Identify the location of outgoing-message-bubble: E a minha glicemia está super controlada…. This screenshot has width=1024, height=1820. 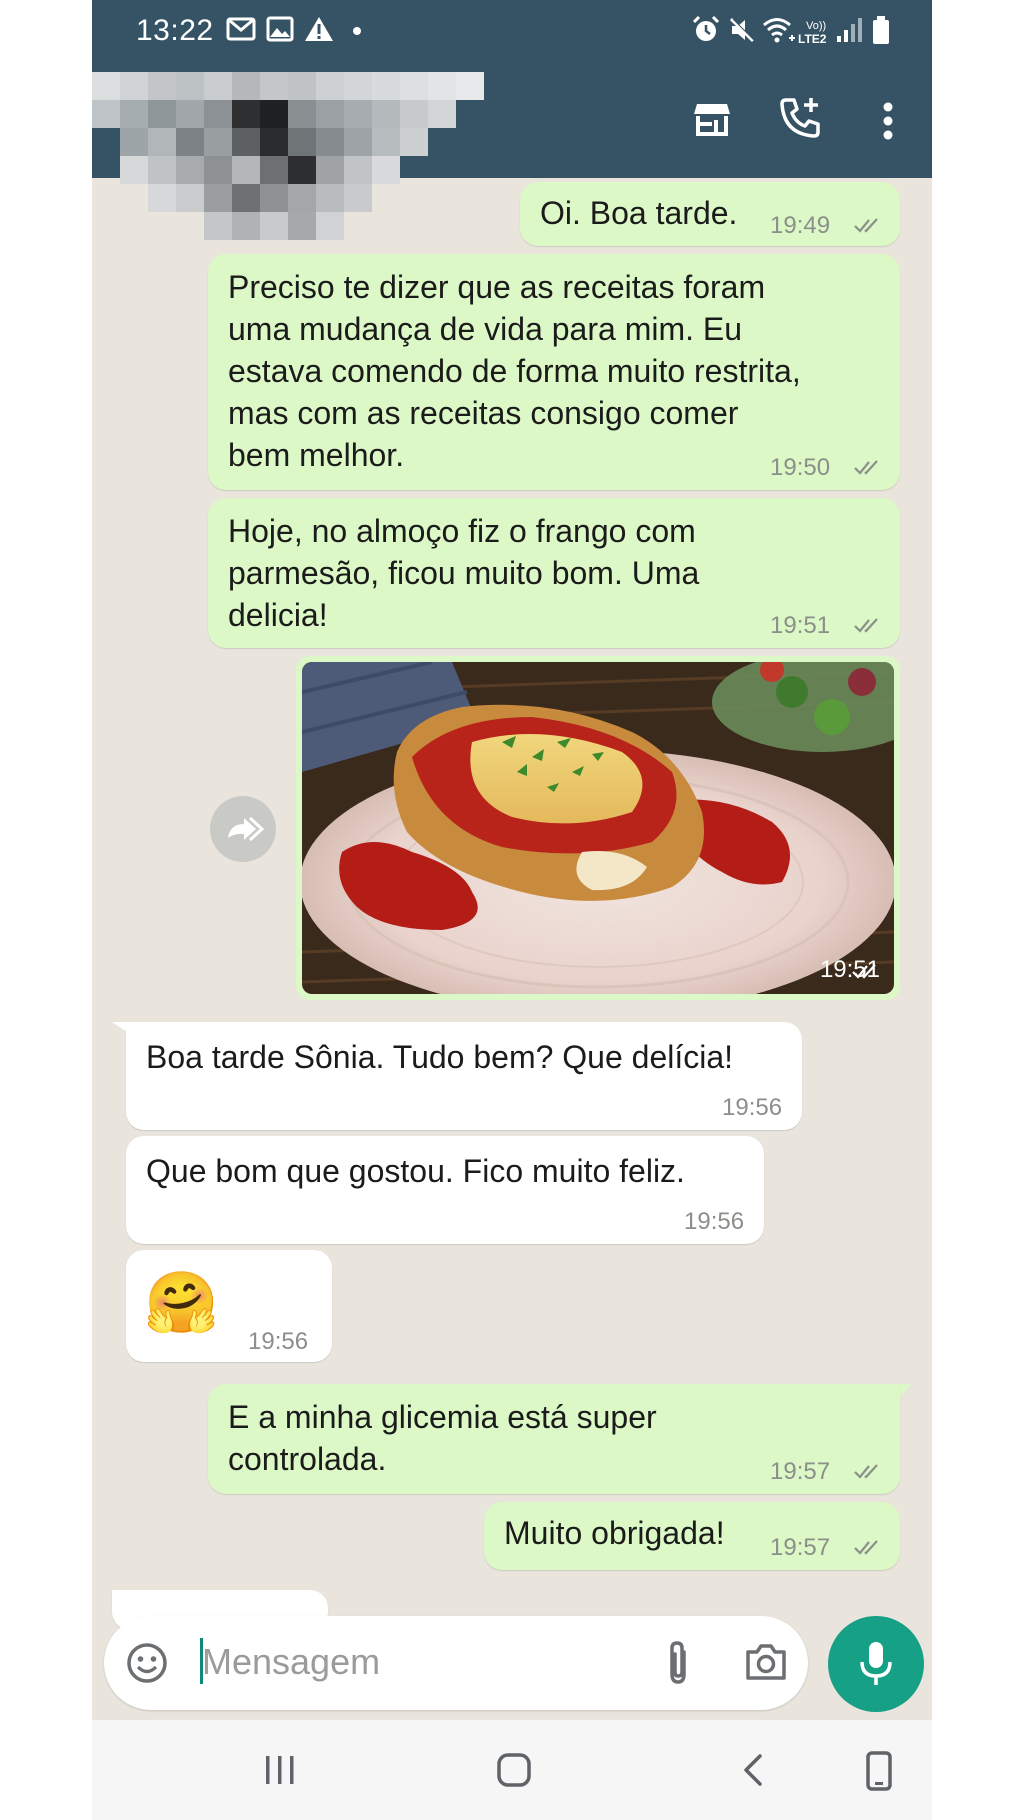
(554, 1439).